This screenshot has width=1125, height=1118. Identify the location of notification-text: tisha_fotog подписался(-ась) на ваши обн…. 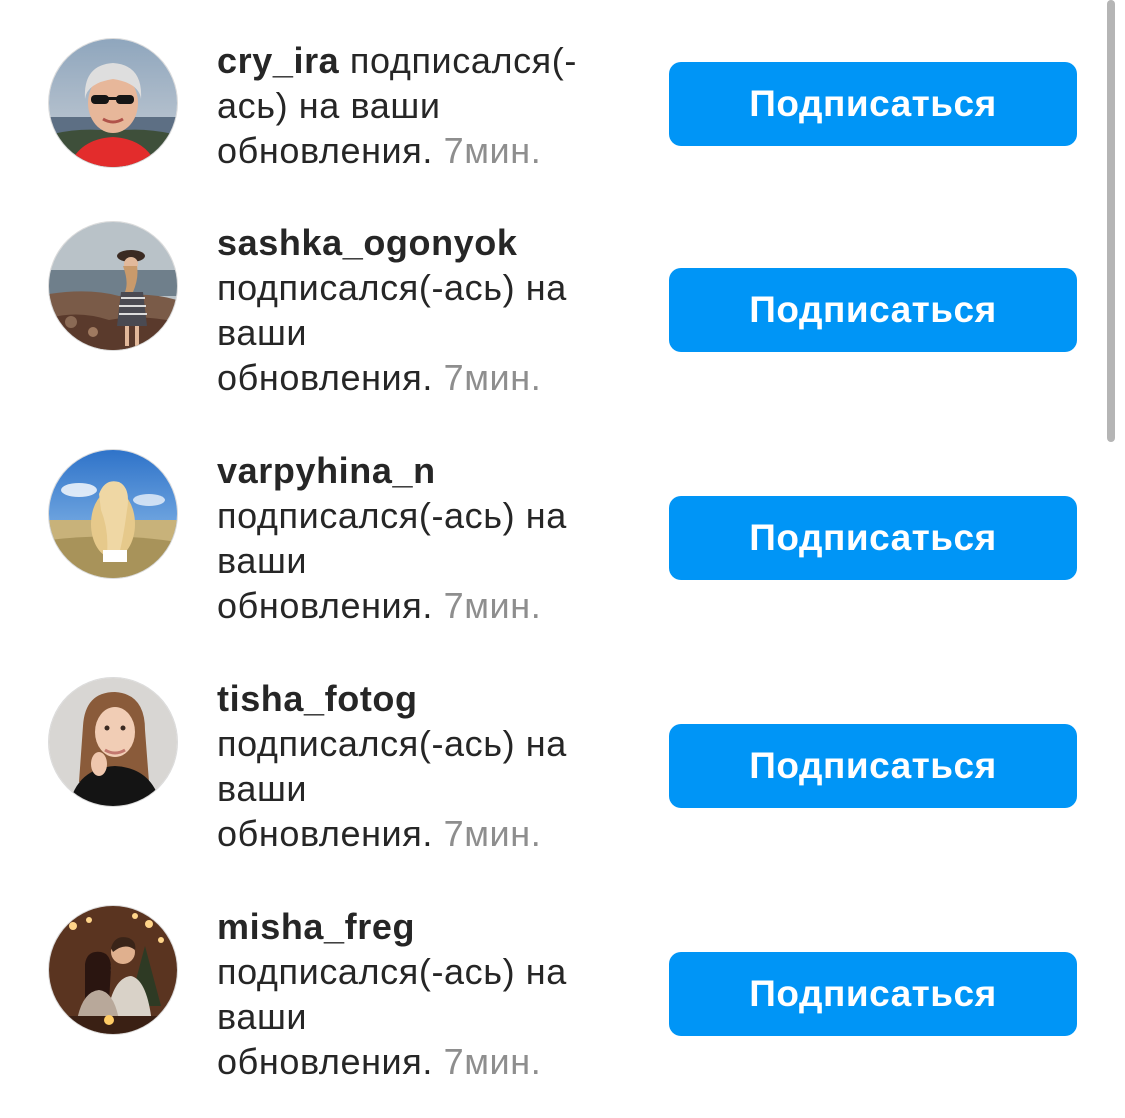
(417, 766).